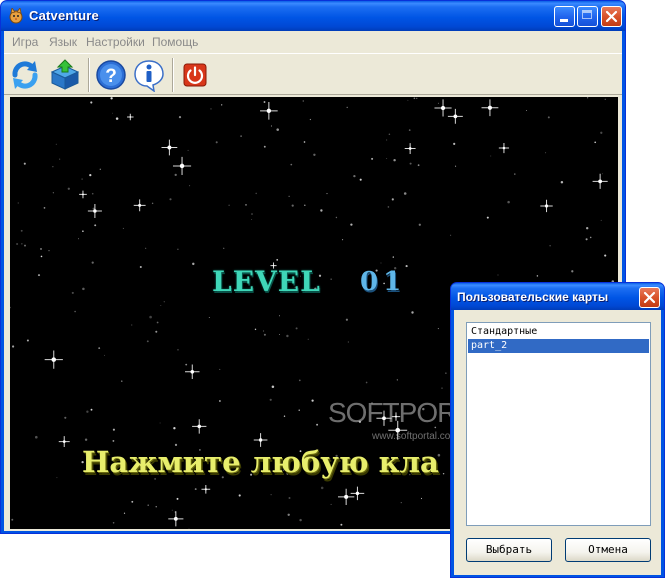  Describe the element at coordinates (558, 332) in the screenshot. I see `list-item: Стандартные` at that location.